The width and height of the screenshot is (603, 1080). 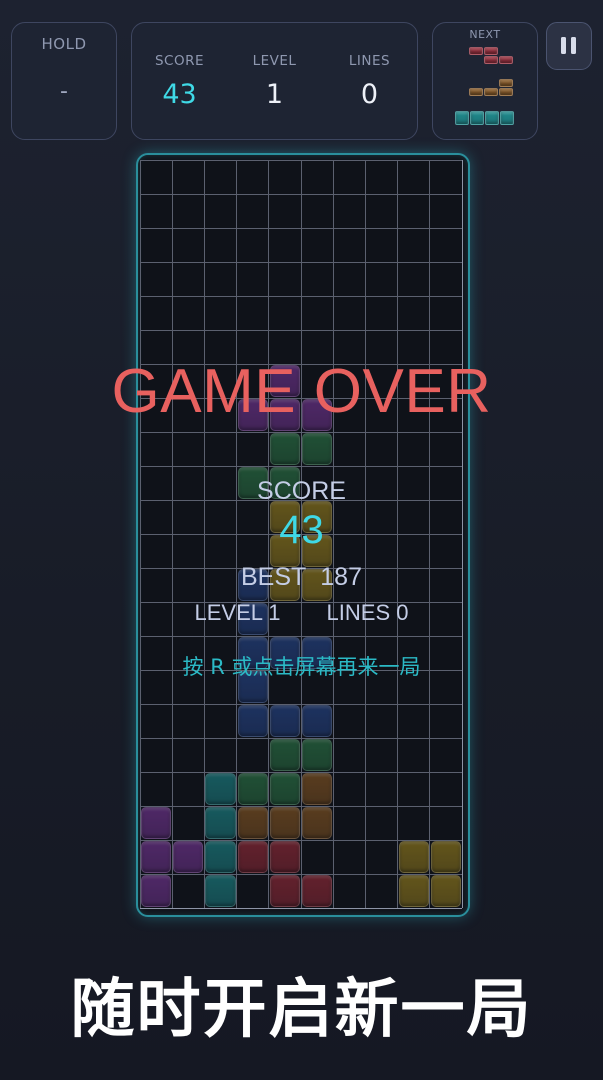 What do you see at coordinates (301, 613) in the screenshot?
I see `final-stats: LEVEL 1 LINES 0` at bounding box center [301, 613].